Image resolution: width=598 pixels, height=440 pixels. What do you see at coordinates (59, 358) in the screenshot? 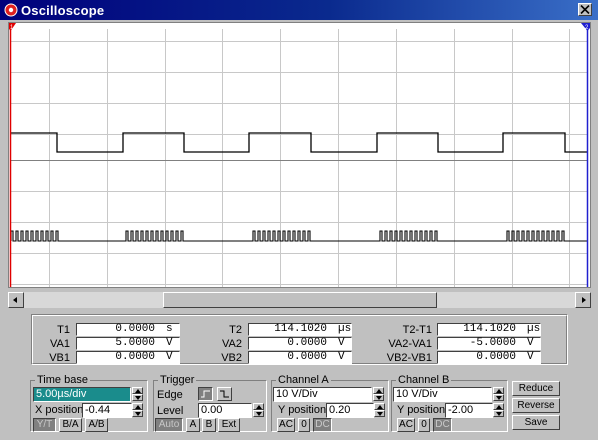
I see `vb1-label: VB1` at bounding box center [59, 358].